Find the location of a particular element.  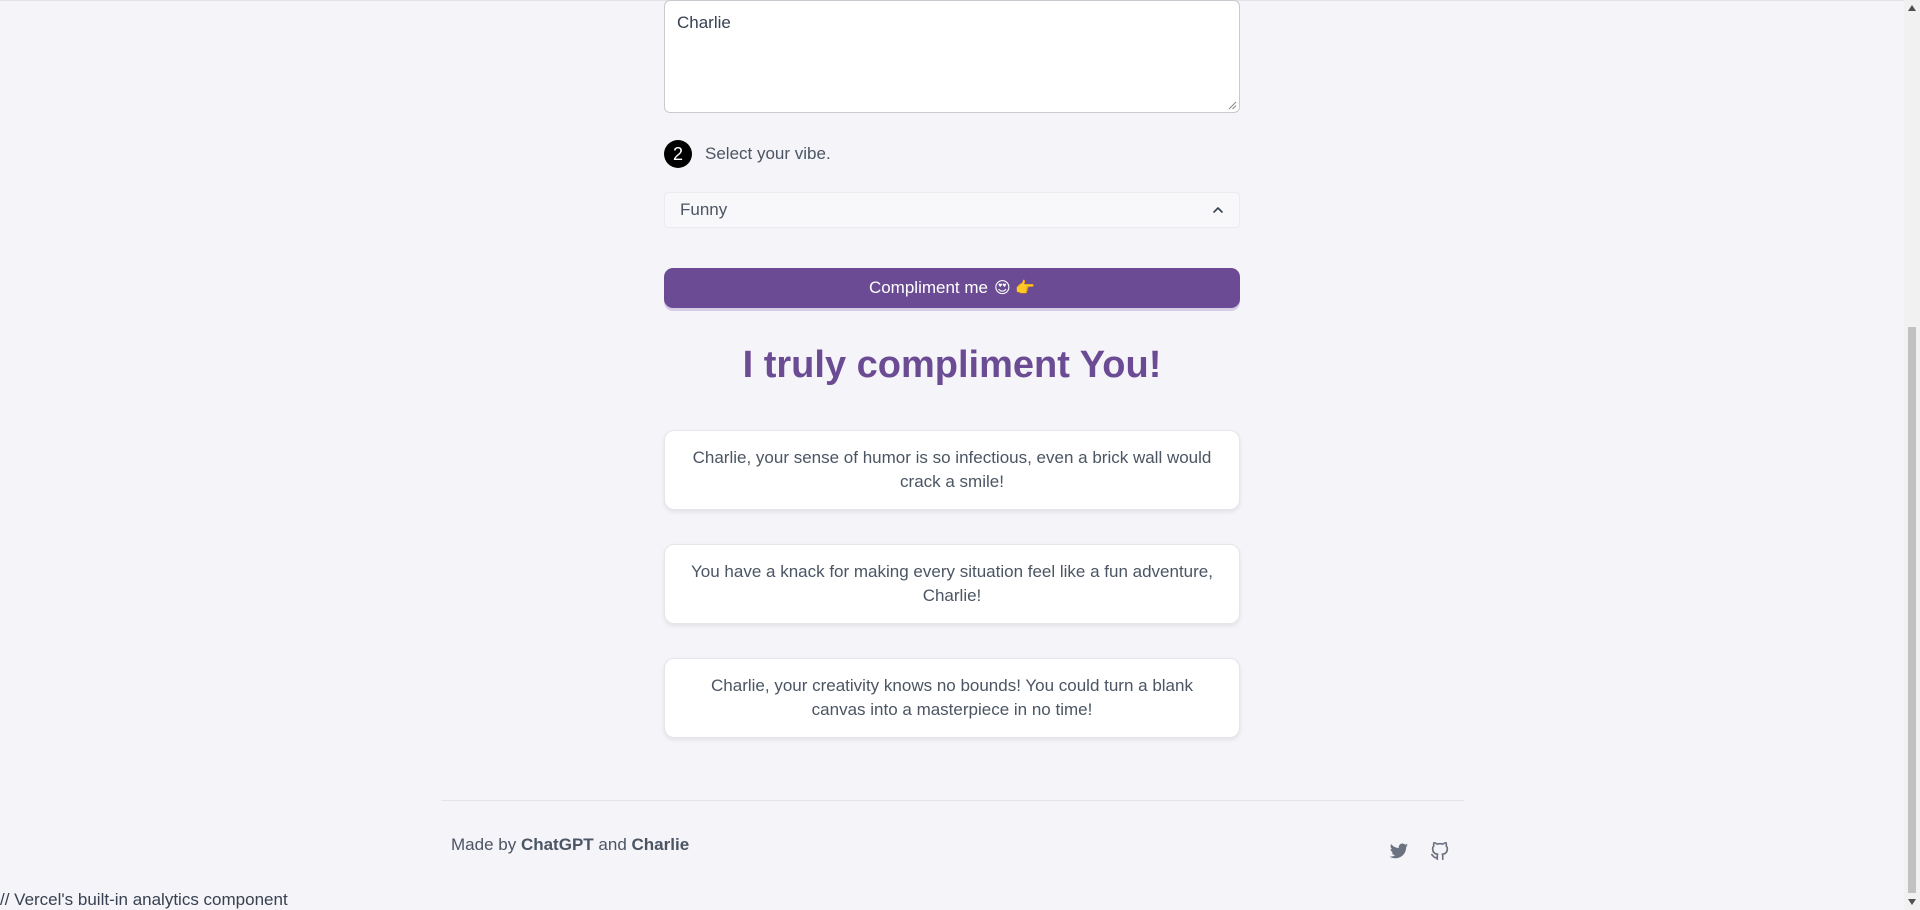

step-2: 2 Select your vibe. is located at coordinates (747, 154).